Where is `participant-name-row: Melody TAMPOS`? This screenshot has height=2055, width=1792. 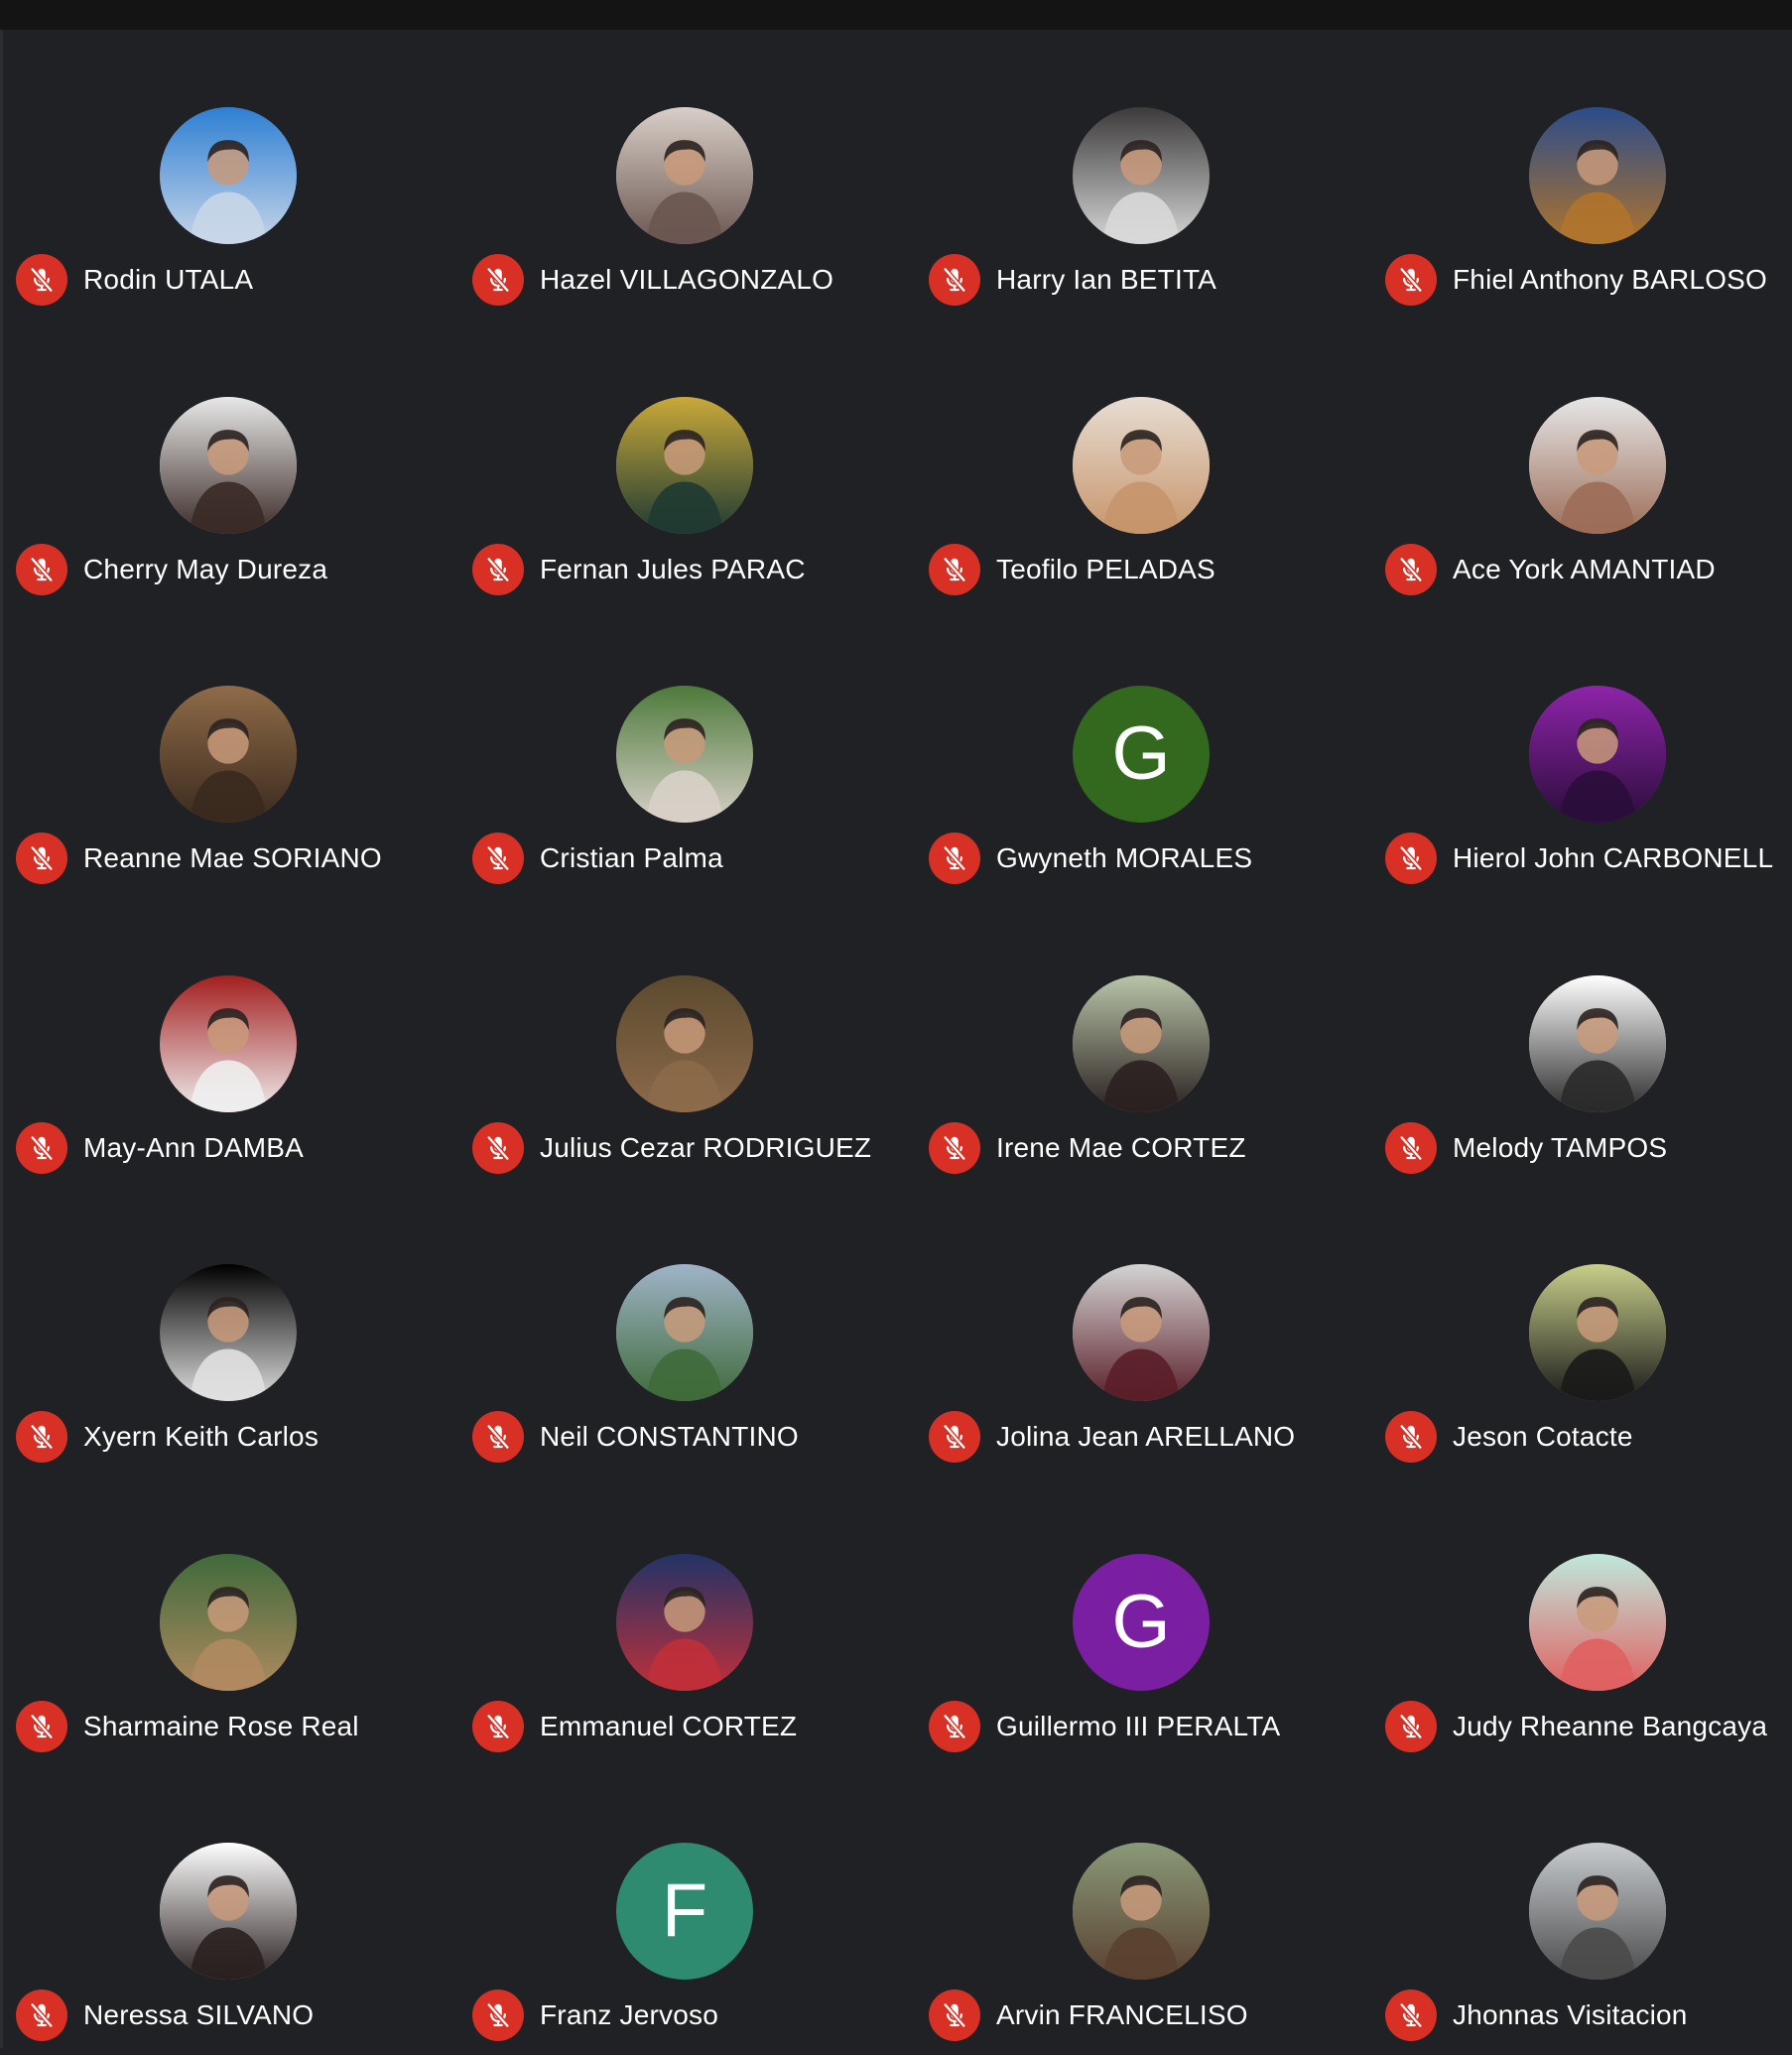 participant-name-row: Melody TAMPOS is located at coordinates (1526, 1147).